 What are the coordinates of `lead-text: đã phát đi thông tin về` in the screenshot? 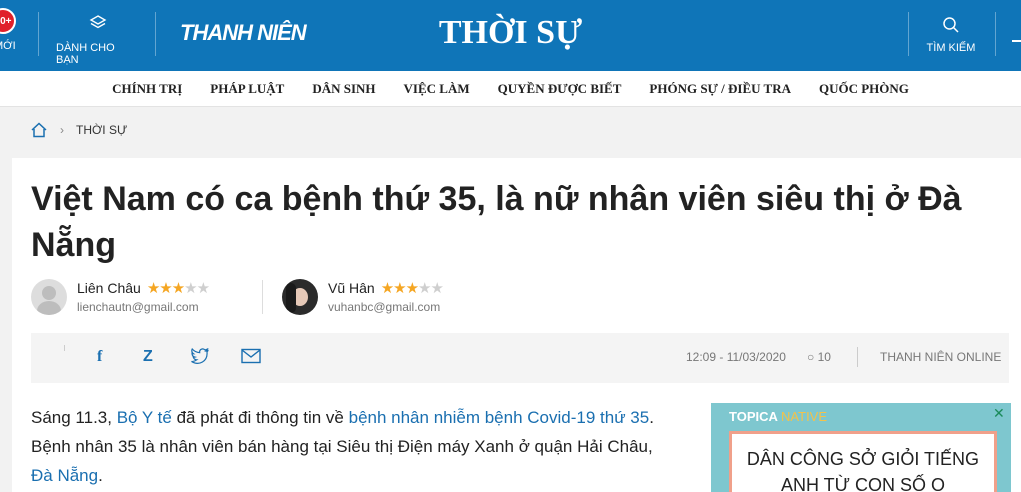 It's located at (260, 417).